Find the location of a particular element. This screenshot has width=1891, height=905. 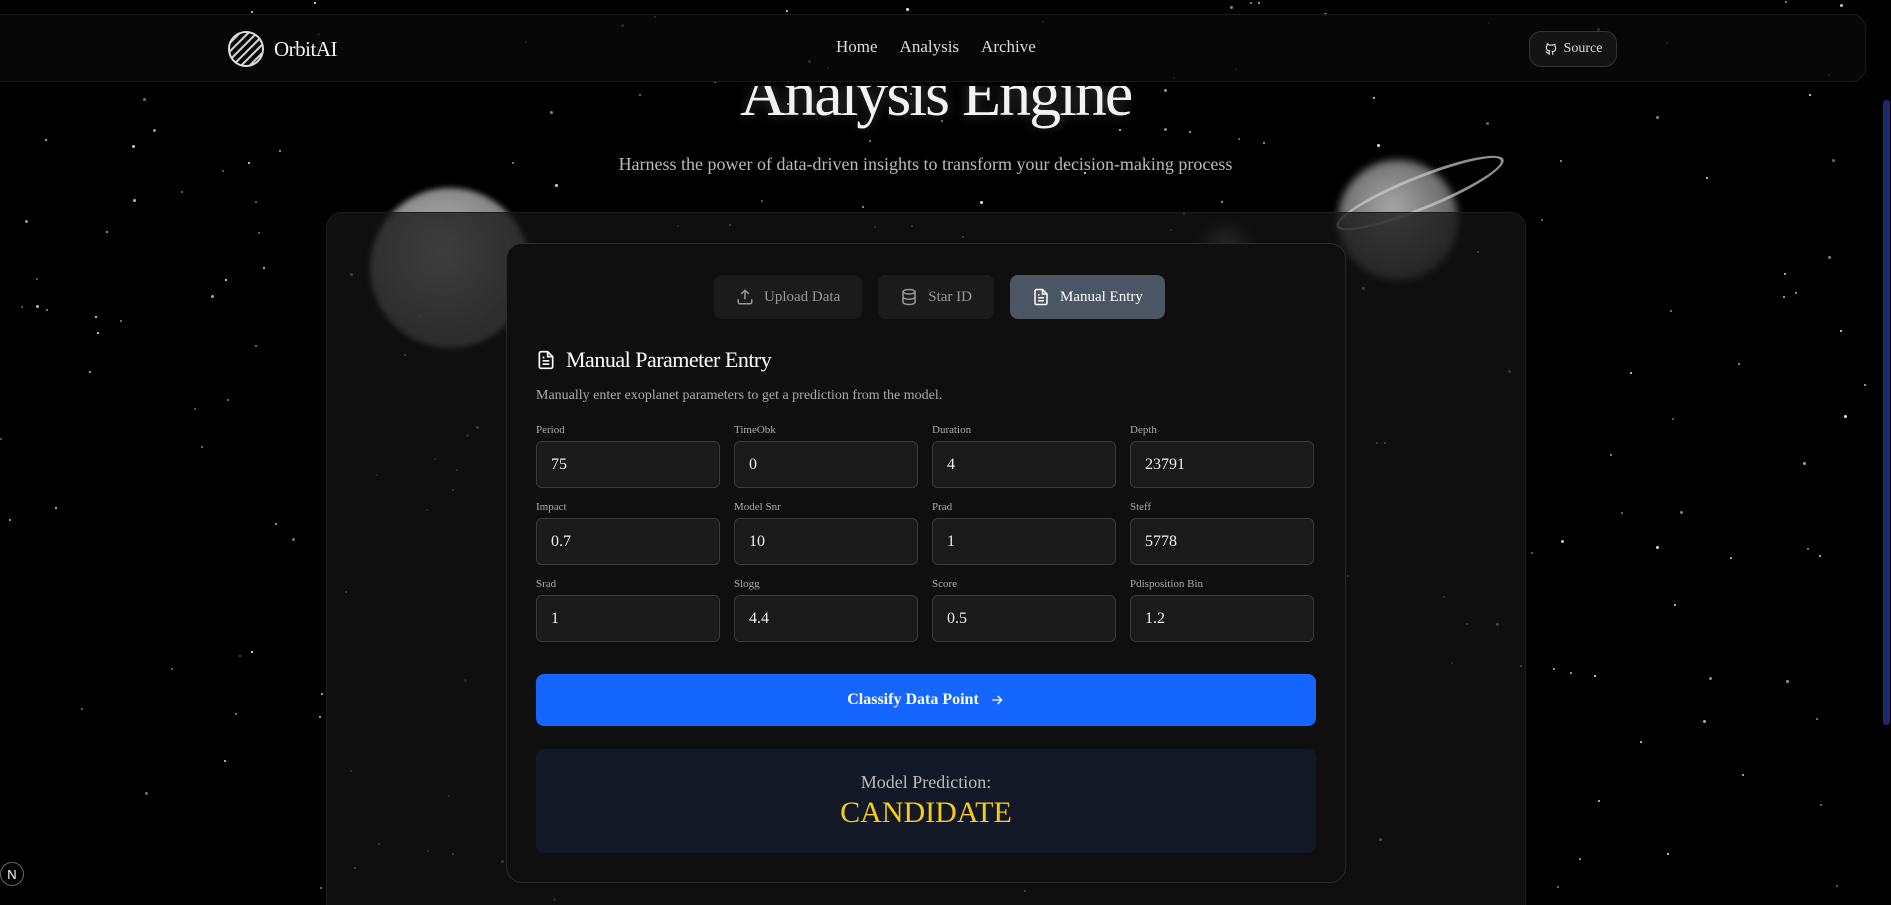

srad-input: 1 is located at coordinates (628, 618).